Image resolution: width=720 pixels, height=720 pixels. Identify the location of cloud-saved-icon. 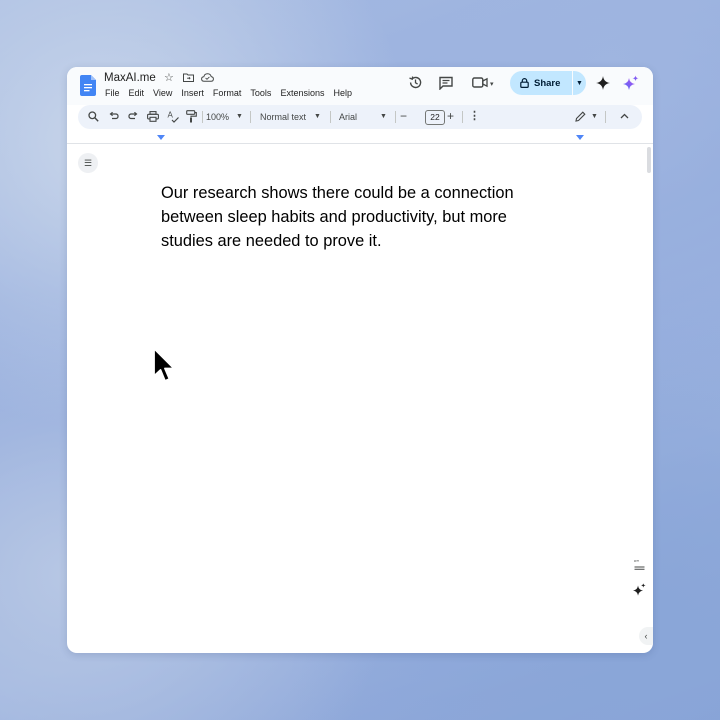
(207, 77).